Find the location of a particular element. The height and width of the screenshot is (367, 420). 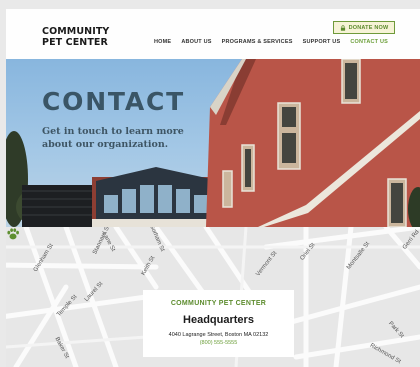

nav-about-us: ABOUT US is located at coordinates (196, 42).